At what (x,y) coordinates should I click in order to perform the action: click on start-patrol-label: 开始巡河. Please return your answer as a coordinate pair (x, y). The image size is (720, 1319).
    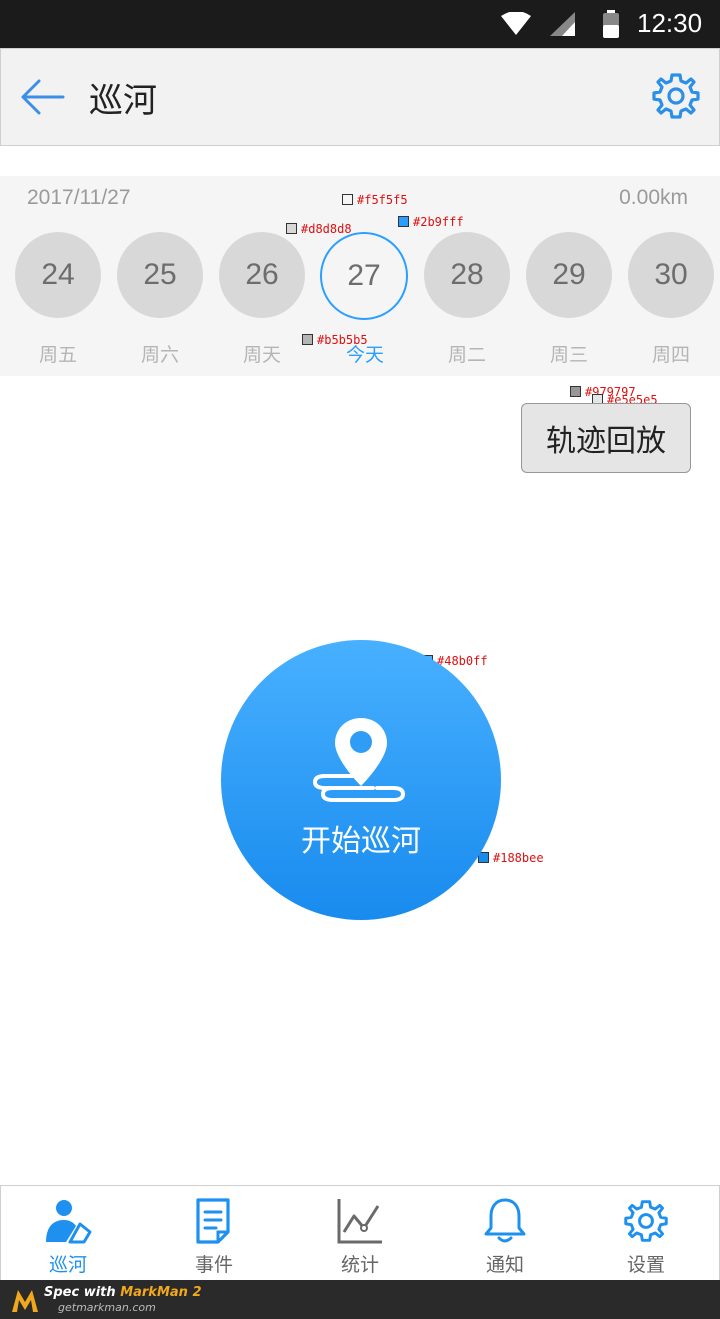
    Looking at the image, I should click on (361, 841).